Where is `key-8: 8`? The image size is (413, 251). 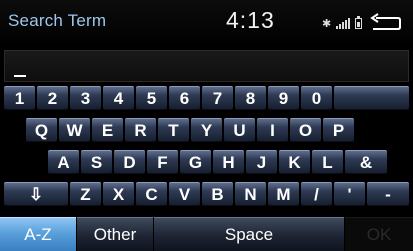
key-8: 8 is located at coordinates (250, 98).